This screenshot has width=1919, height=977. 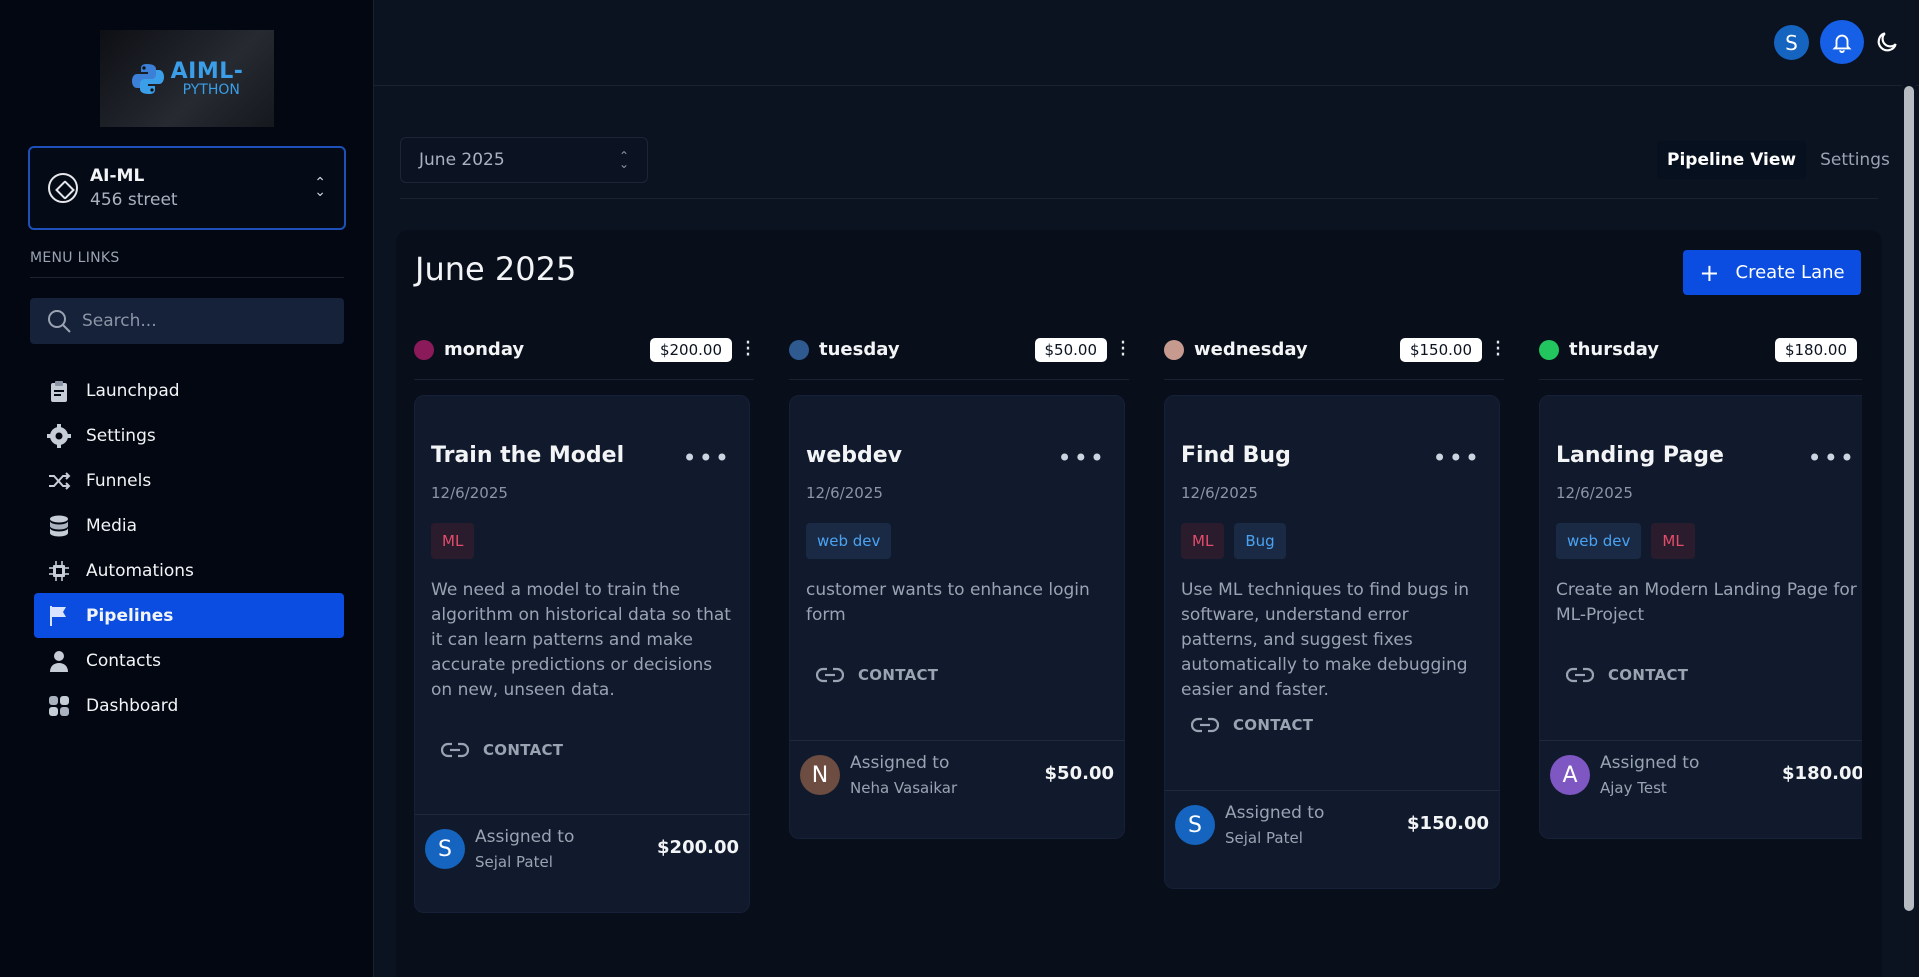 What do you see at coordinates (1594, 493) in the screenshot?
I see `ticket-date: 12/6/2025` at bounding box center [1594, 493].